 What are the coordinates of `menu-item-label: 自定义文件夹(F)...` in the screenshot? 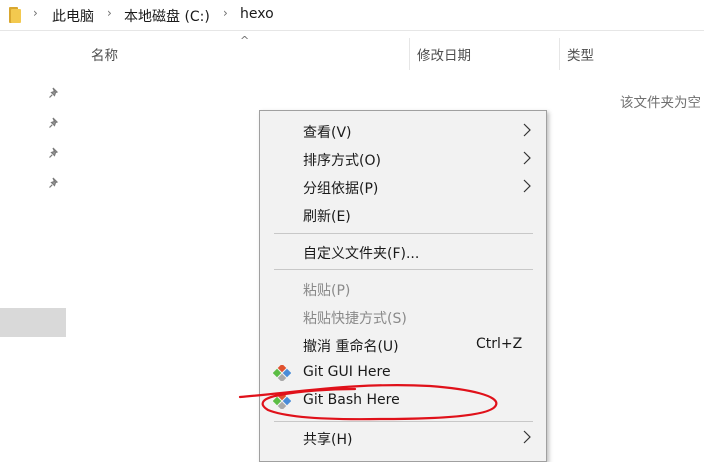 It's located at (361, 254).